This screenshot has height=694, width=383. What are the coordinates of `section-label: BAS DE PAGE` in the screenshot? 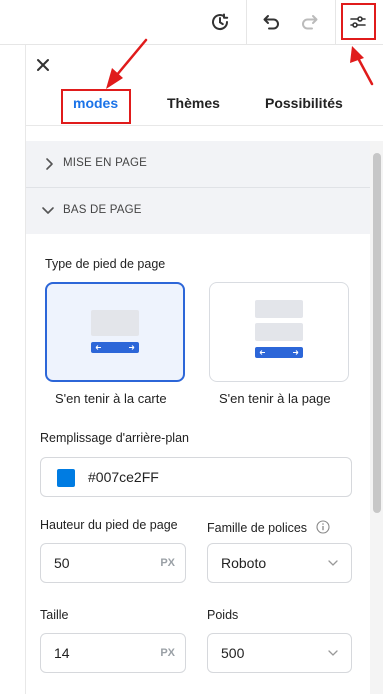 It's located at (102, 210).